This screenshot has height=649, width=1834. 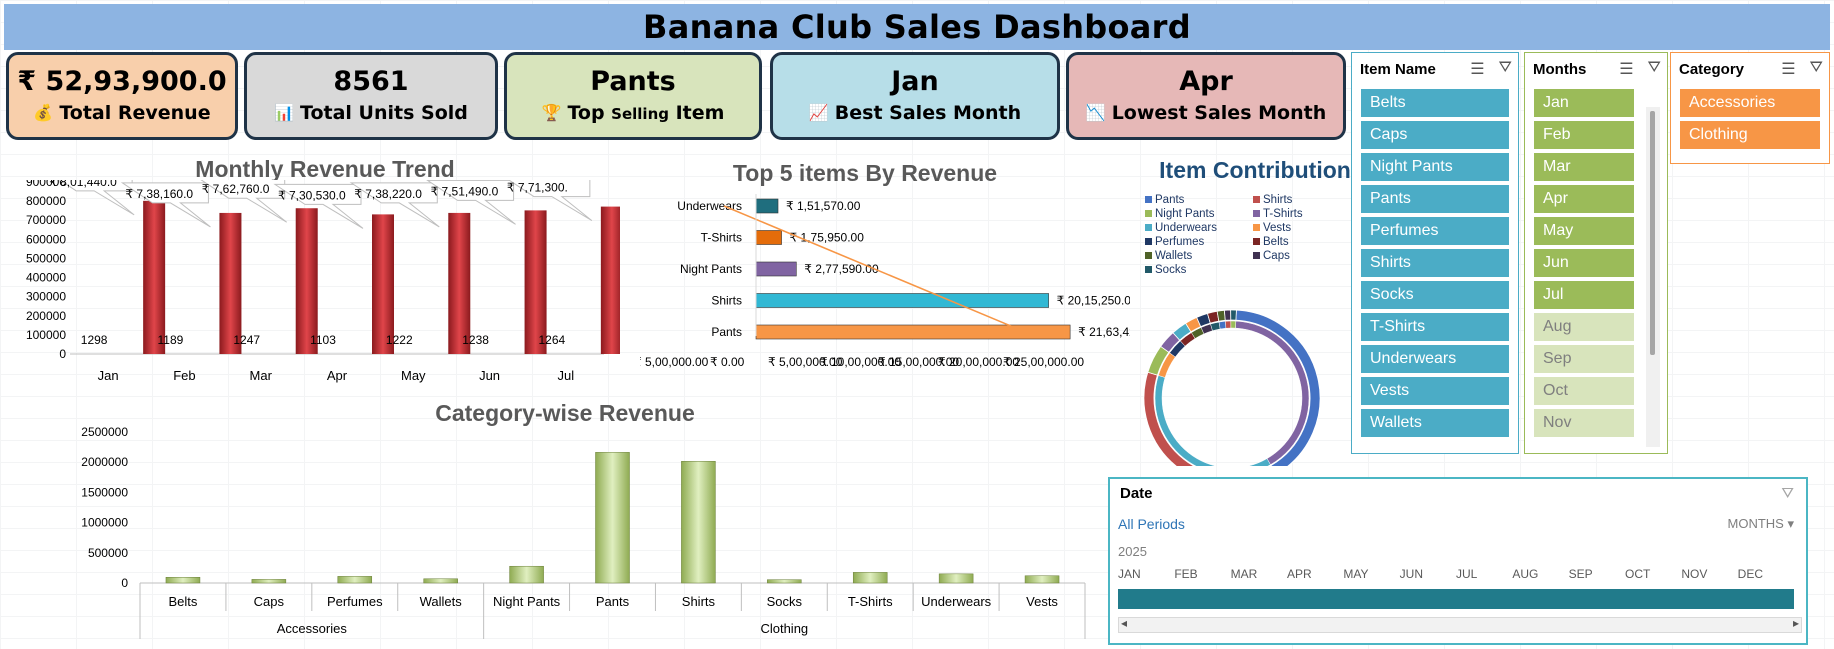 What do you see at coordinates (46, 220) in the screenshot?
I see `y-tick-label: 700000` at bounding box center [46, 220].